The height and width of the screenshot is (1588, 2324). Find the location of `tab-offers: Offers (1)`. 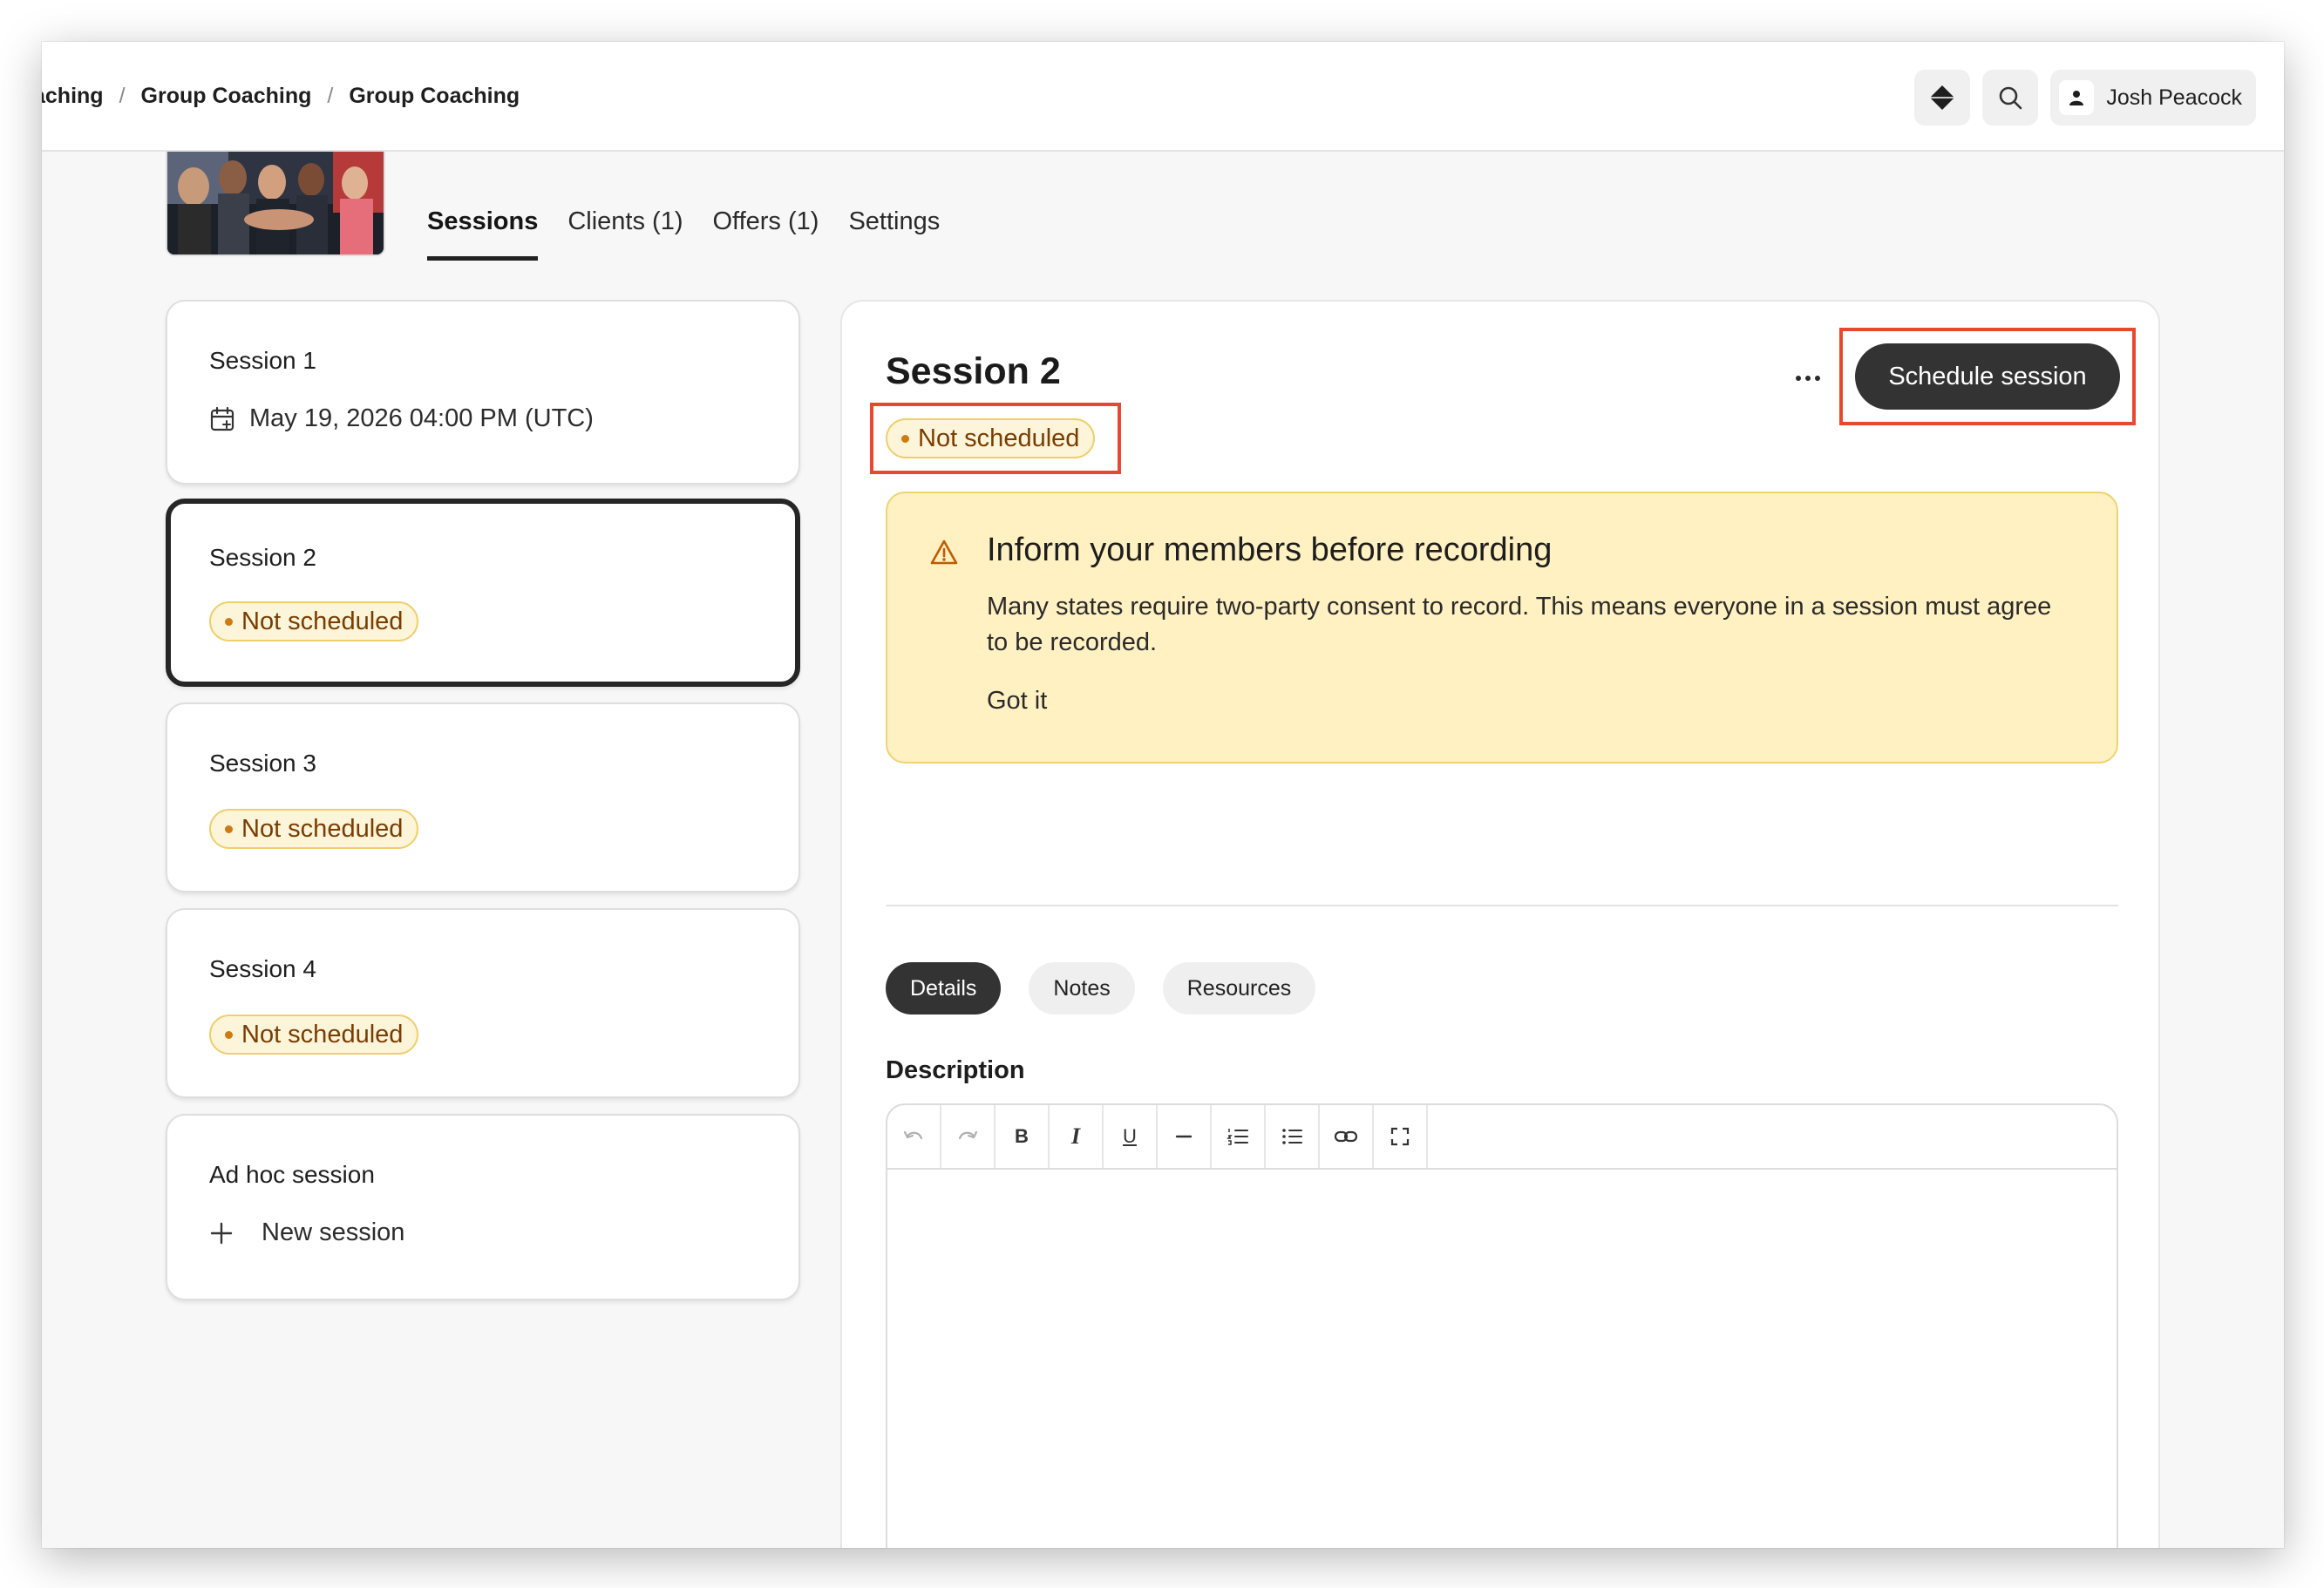

tab-offers: Offers (1) is located at coordinates (766, 234).